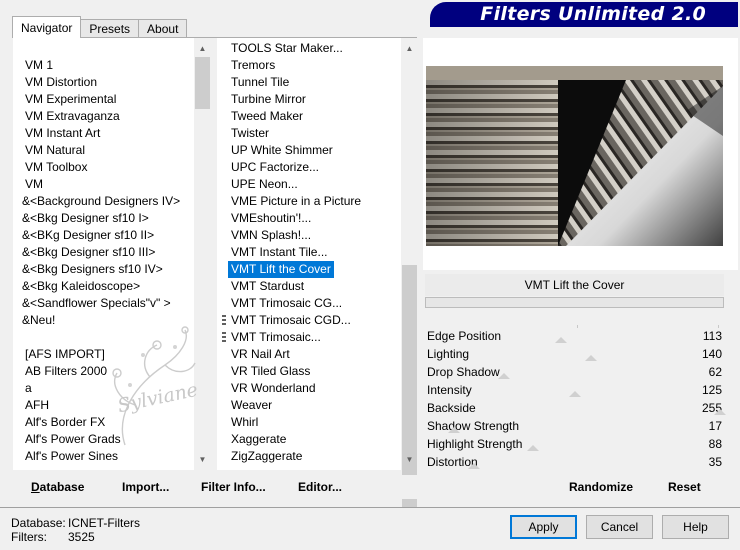  What do you see at coordinates (163, 28) in the screenshot?
I see `tab-about: About` at bounding box center [163, 28].